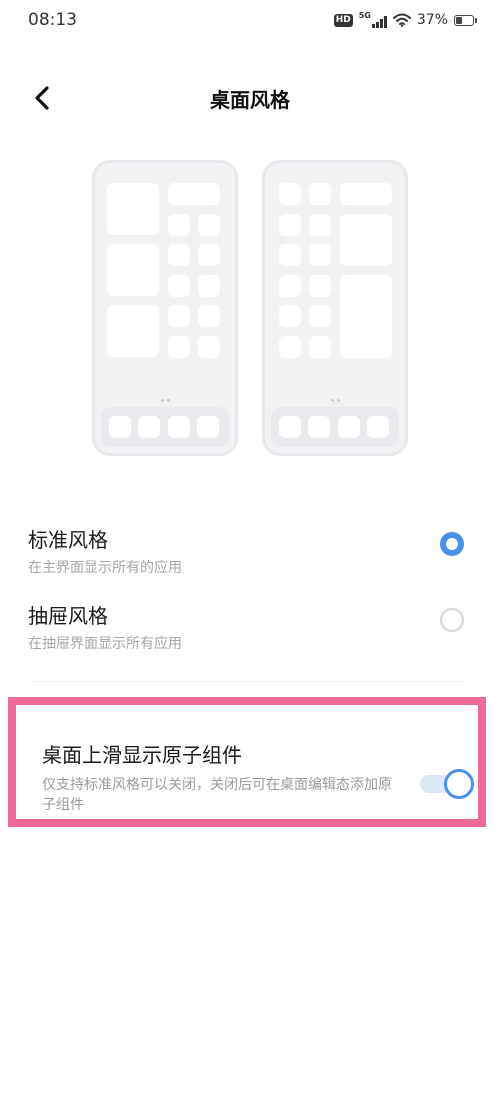 This screenshot has width=500, height=1111. Describe the element at coordinates (68, 616) in the screenshot. I see `option-title: 抽屉风格` at that location.